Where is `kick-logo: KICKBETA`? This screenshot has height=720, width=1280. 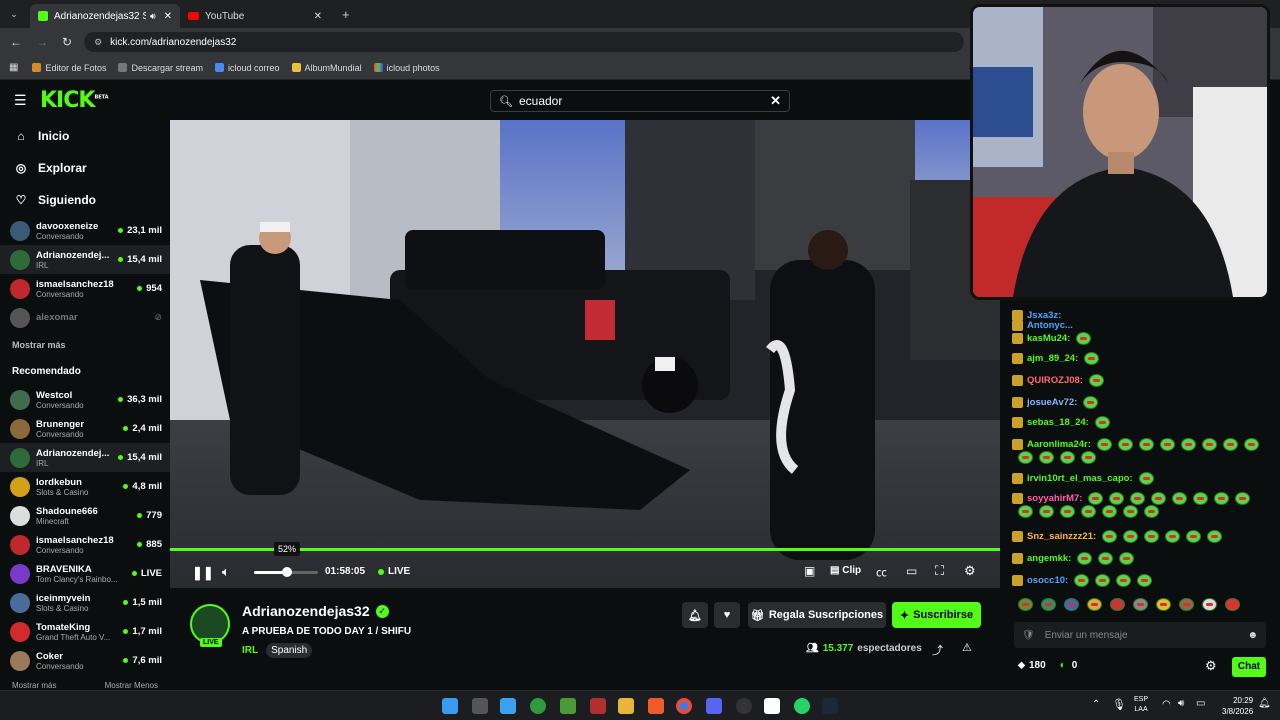
kick-logo: KICKBETA is located at coordinates (74, 100).